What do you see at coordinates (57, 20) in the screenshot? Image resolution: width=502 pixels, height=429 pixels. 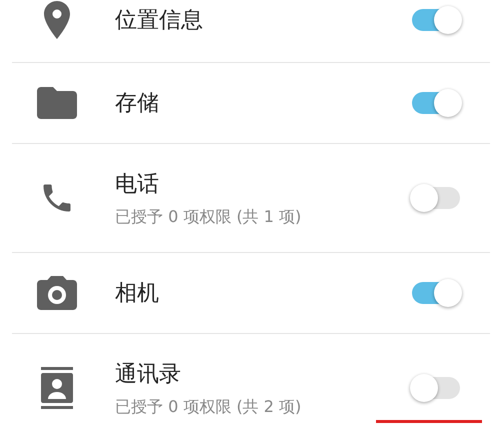 I see `location-pin-icon` at bounding box center [57, 20].